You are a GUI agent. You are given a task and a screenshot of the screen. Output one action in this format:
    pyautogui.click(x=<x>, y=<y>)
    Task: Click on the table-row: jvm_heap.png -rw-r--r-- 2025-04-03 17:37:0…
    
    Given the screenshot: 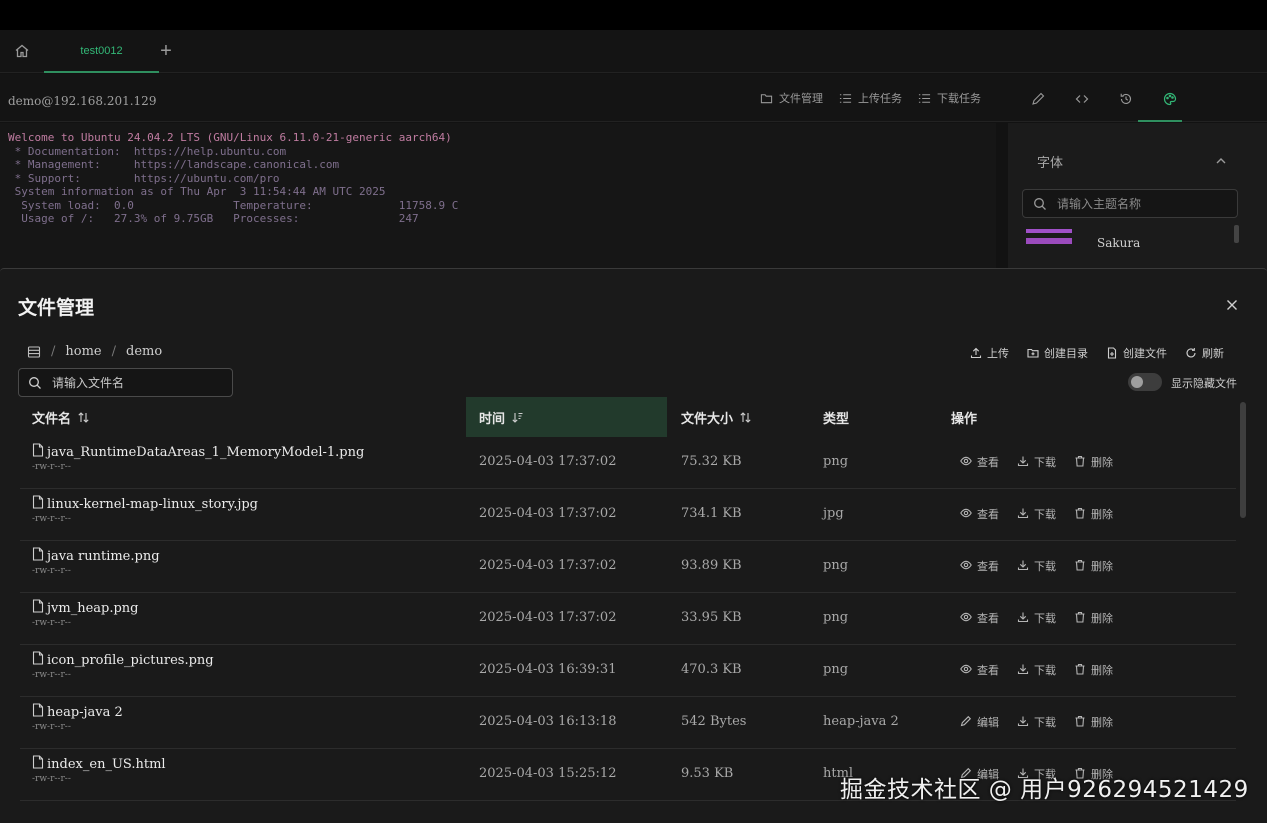 What is the action you would take?
    pyautogui.click(x=628, y=619)
    